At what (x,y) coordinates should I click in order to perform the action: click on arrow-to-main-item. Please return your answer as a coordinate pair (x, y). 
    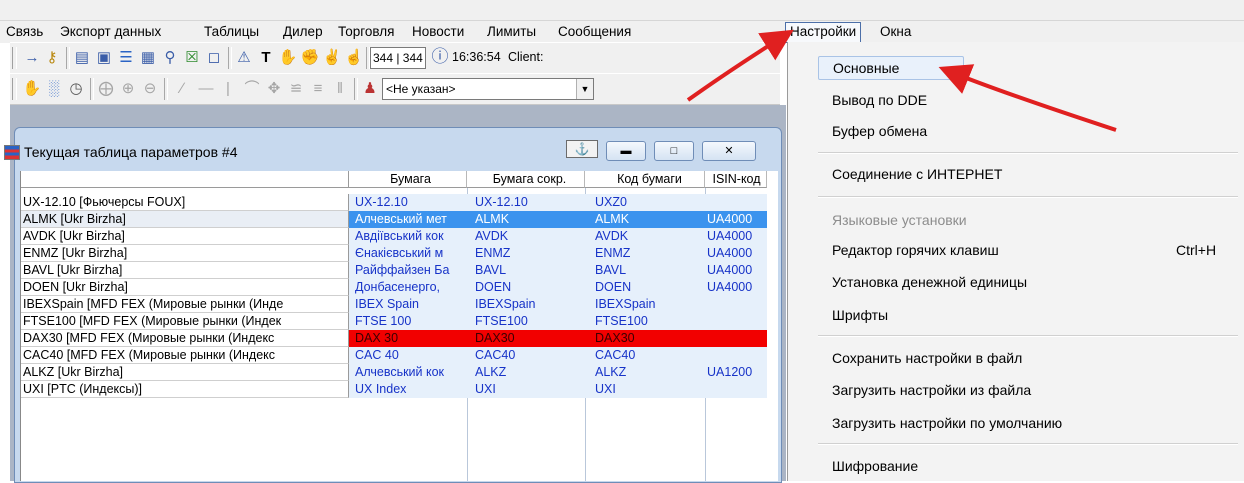
    Looking at the image, I should click on (1027, 98).